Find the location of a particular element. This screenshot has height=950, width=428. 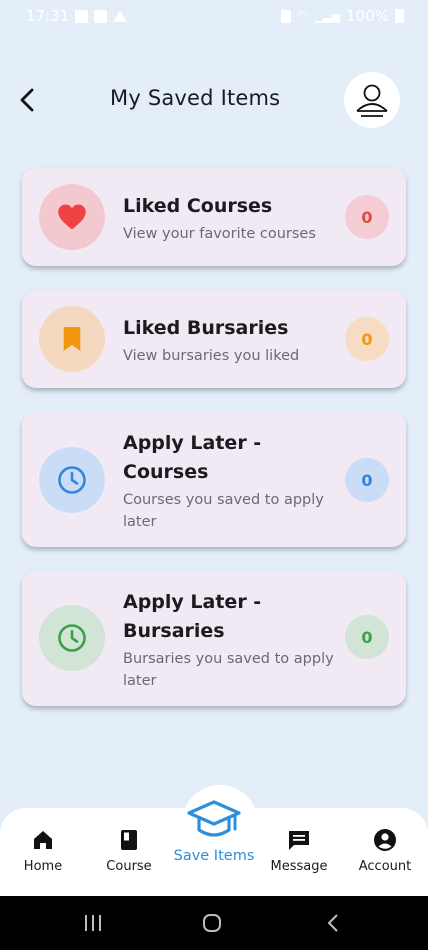

home-system-button is located at coordinates (212, 923).